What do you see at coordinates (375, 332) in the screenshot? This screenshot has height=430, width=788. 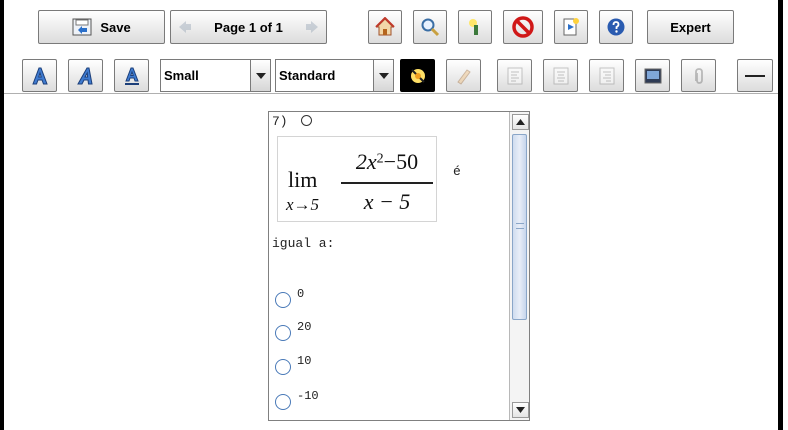 I see `answer-option-2: 20` at bounding box center [375, 332].